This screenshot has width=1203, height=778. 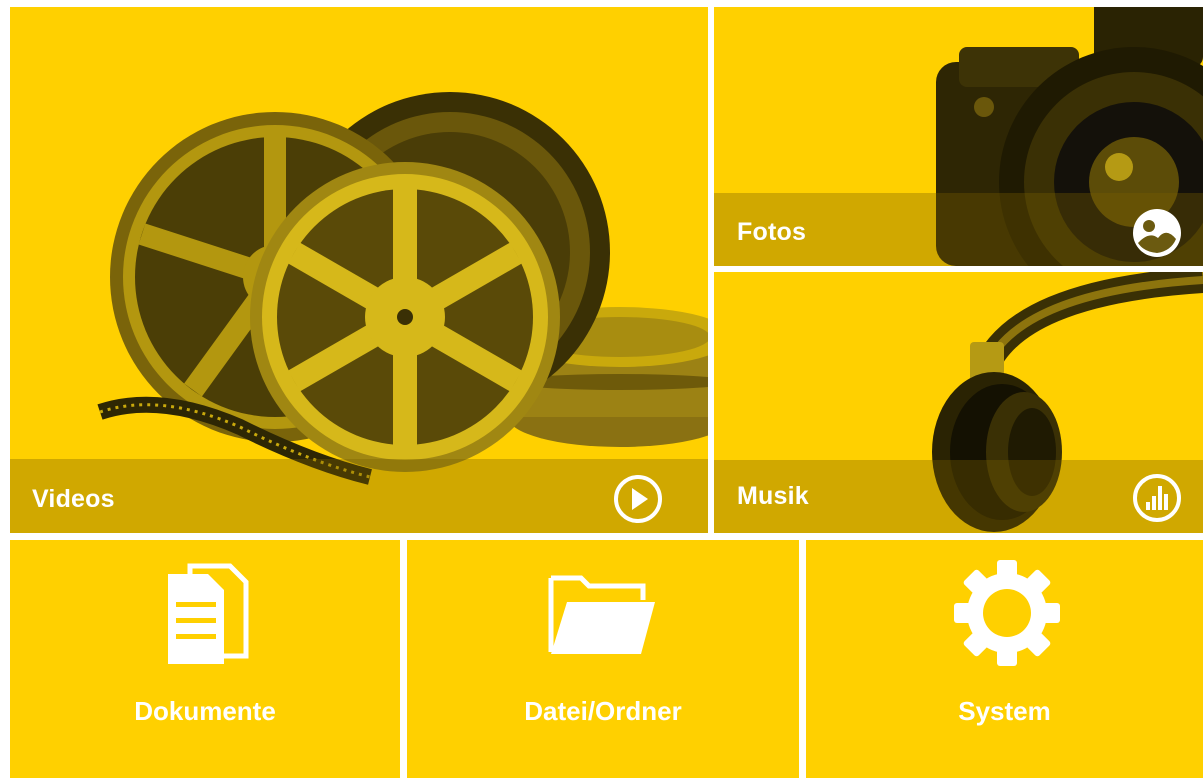 What do you see at coordinates (1157, 233) in the screenshot?
I see `photos-icon` at bounding box center [1157, 233].